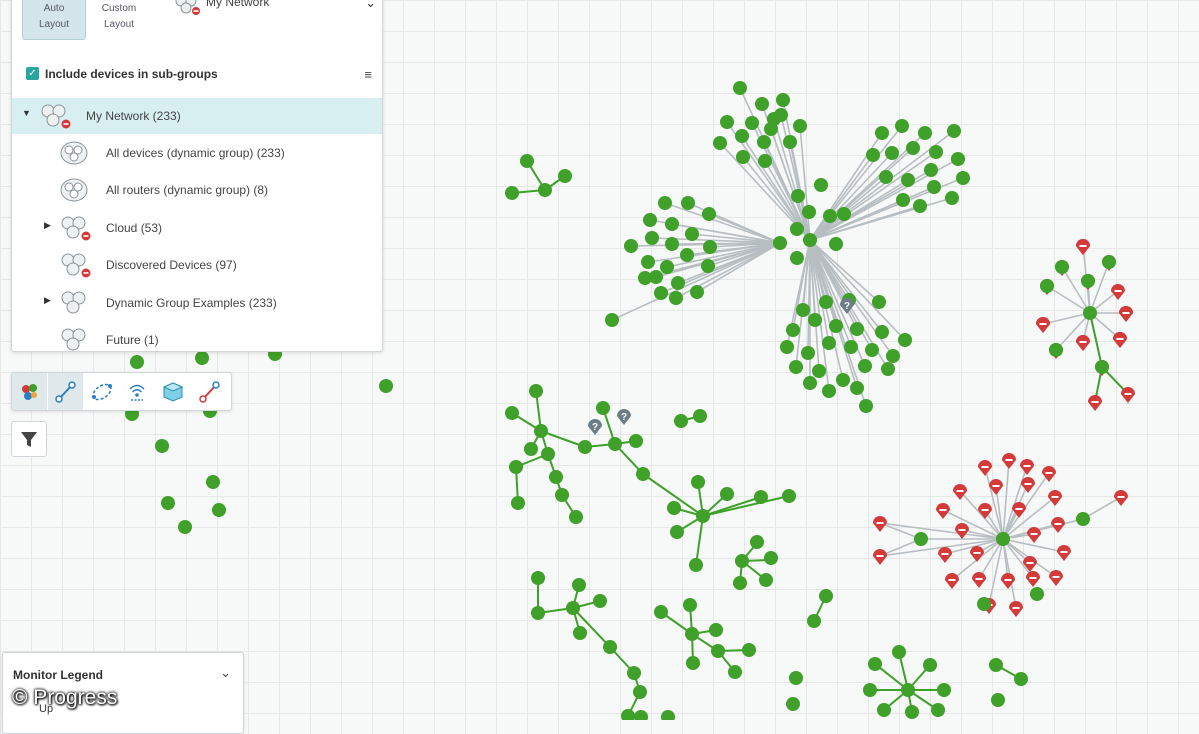 Image resolution: width=1199 pixels, height=734 pixels. I want to click on connection-view-button, so click(65, 391).